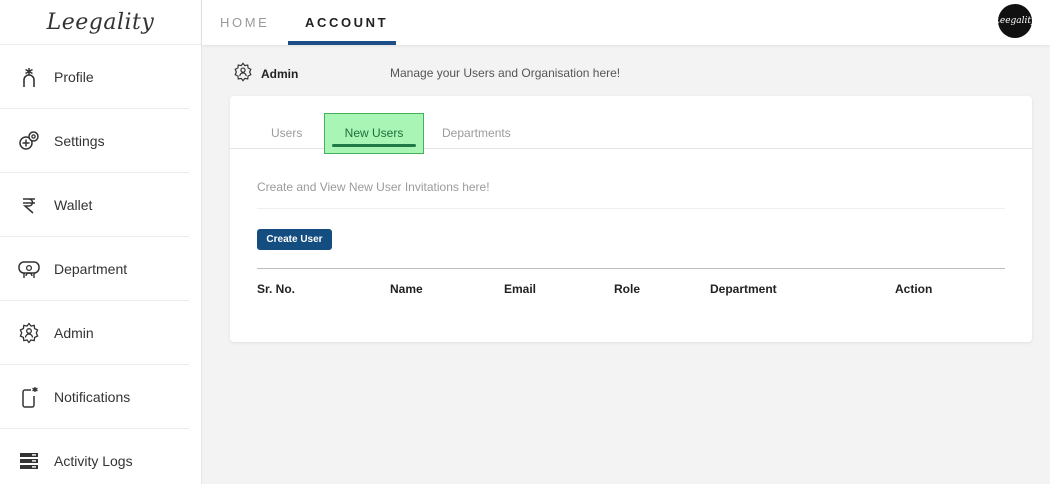 The height and width of the screenshot is (484, 1050). Describe the element at coordinates (631, 125) in the screenshot. I see `card-tabs: Users New Users Departments` at that location.